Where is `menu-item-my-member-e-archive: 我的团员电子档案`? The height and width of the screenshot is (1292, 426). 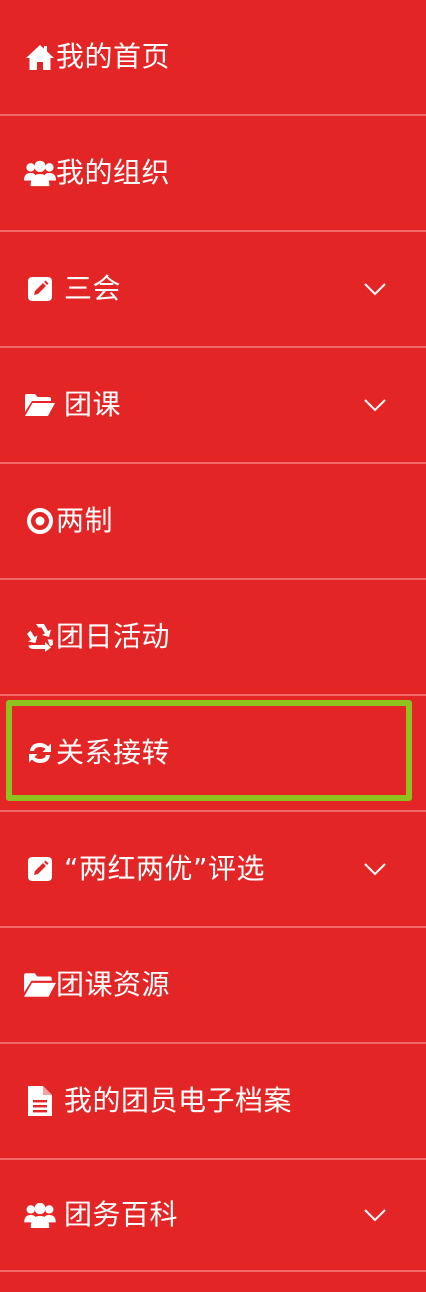
menu-item-my-member-e-archive: 我的团员电子档案 is located at coordinates (213, 1102).